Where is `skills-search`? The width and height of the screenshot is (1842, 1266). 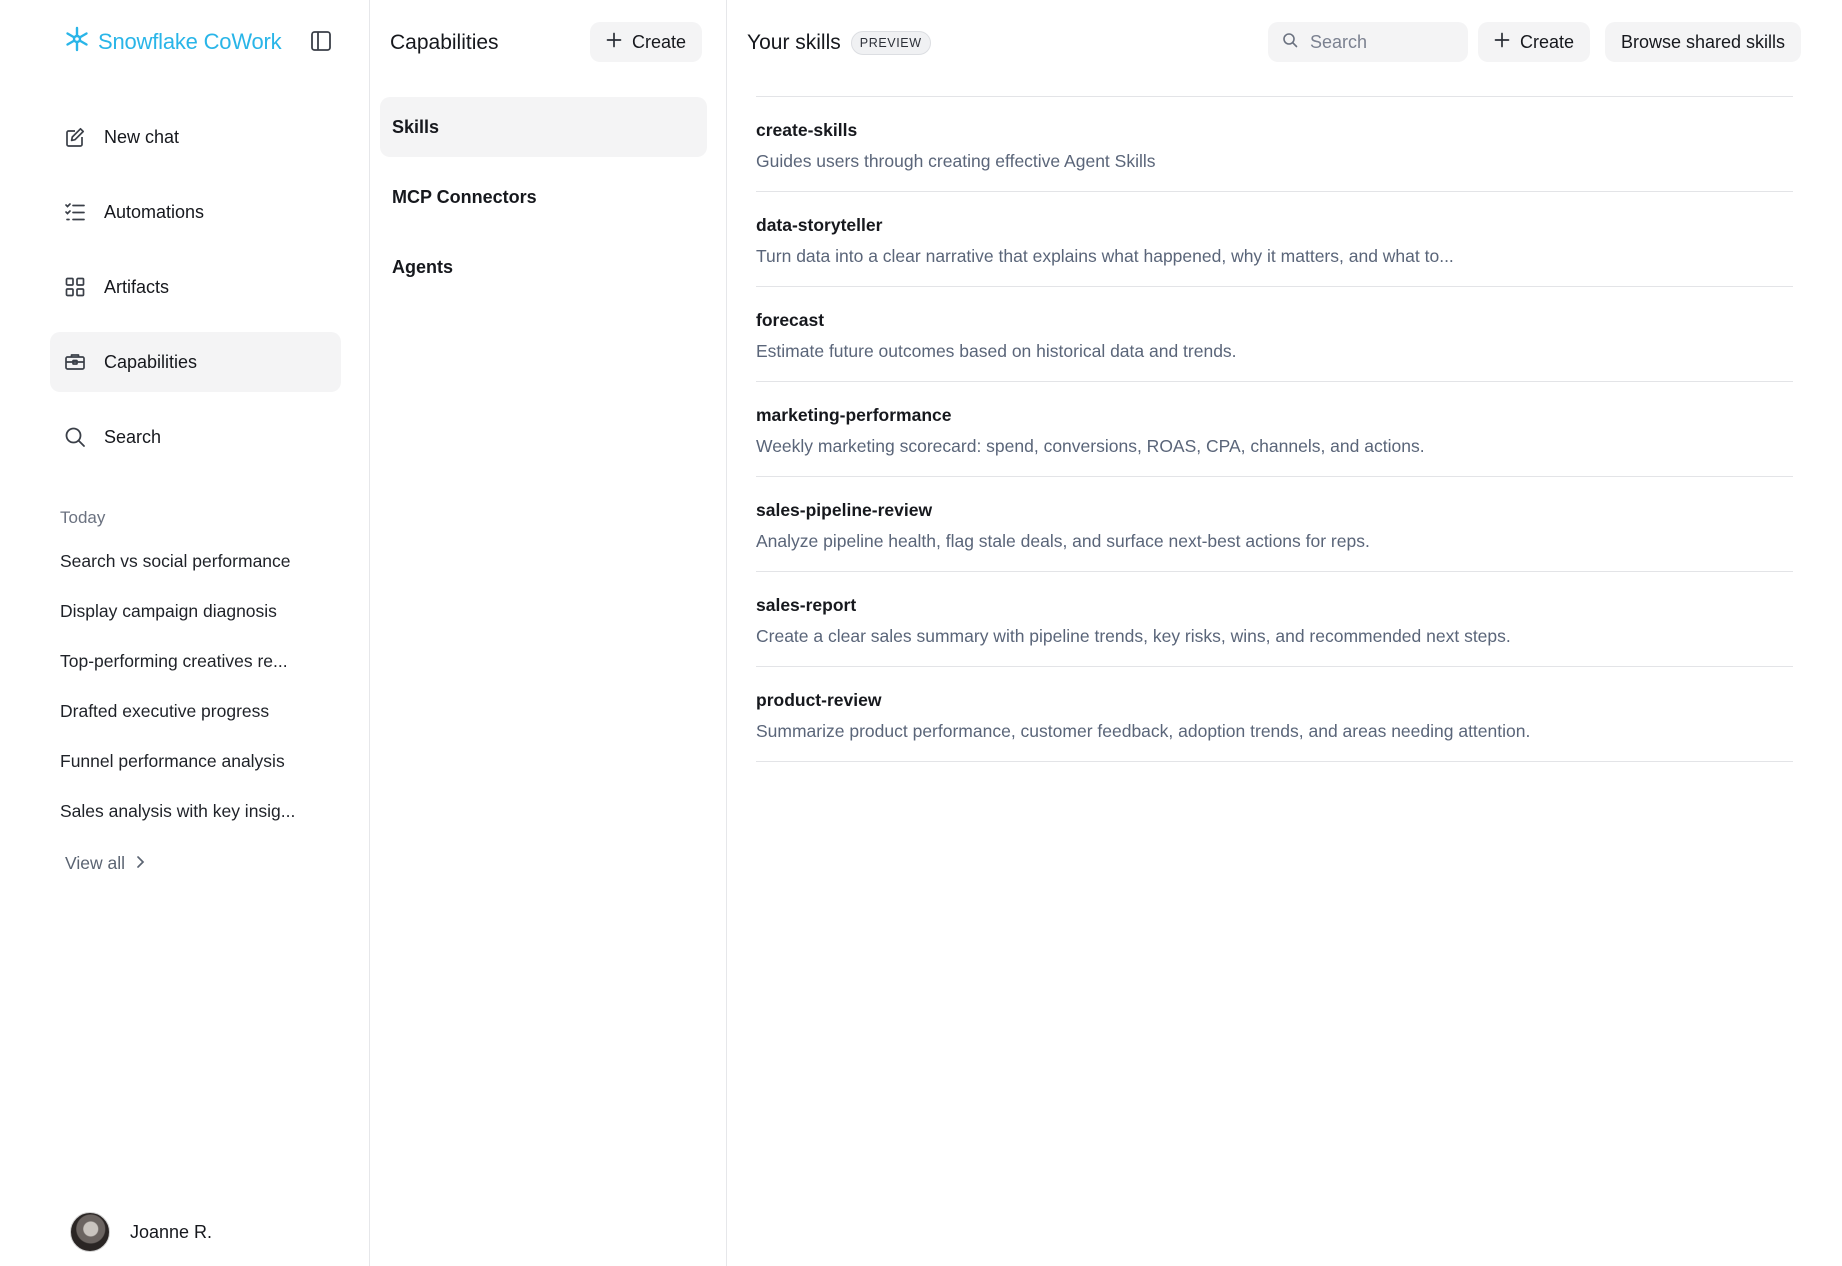 skills-search is located at coordinates (1368, 42).